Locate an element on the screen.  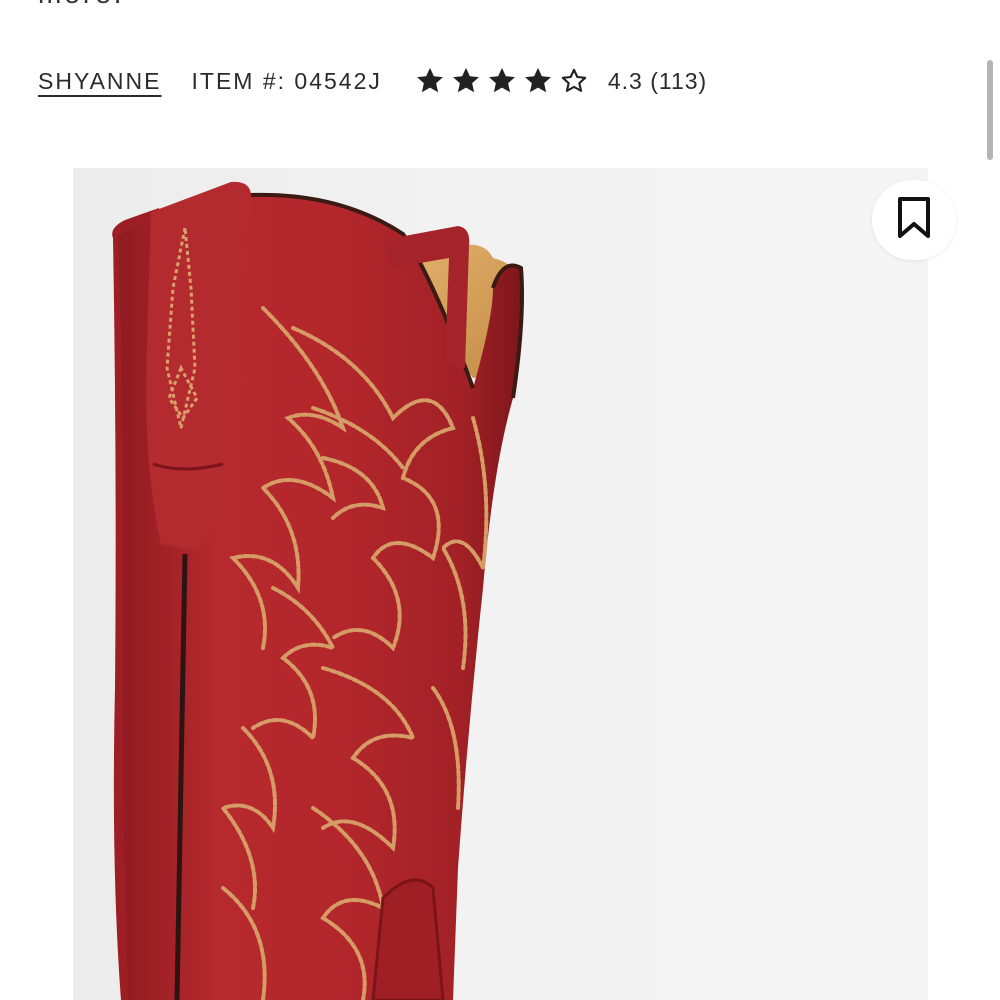
star-outline-icon is located at coordinates (574, 81).